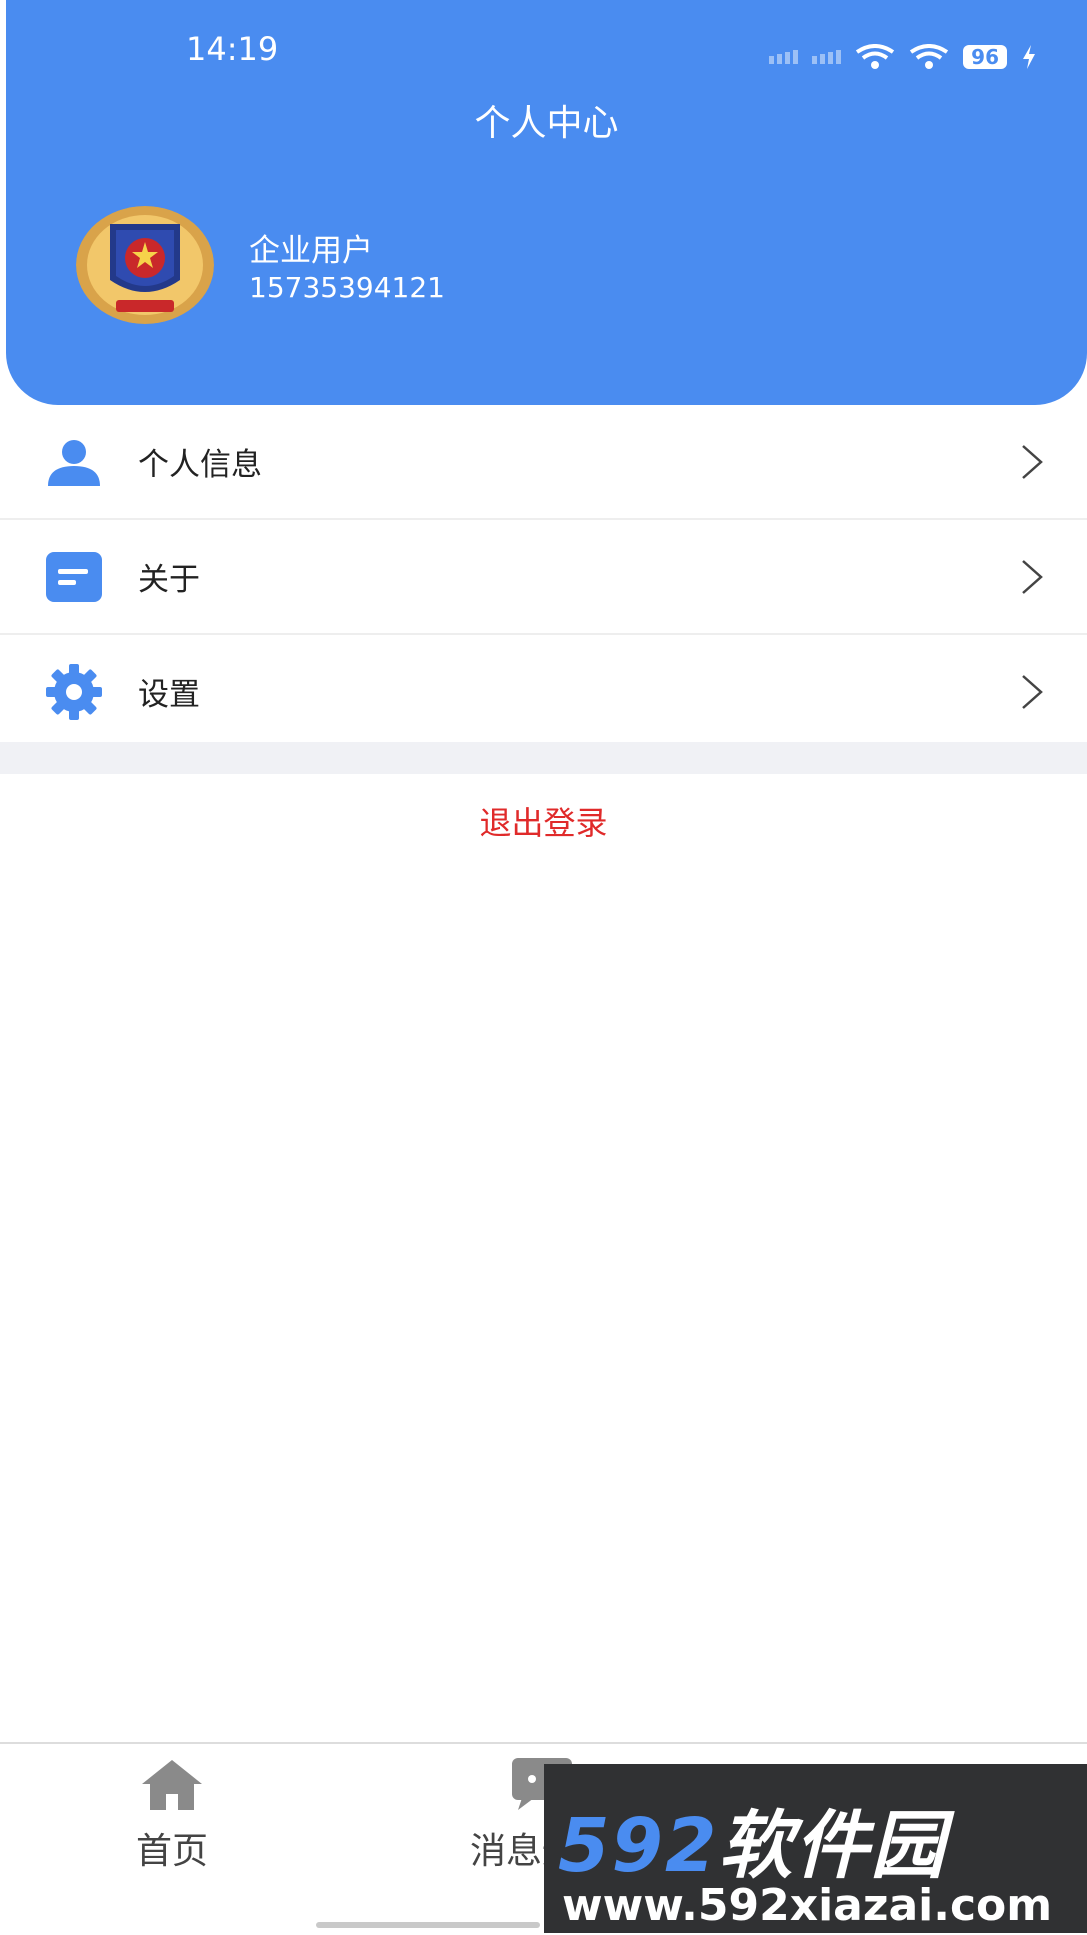 The image size is (1087, 1935). I want to click on home-icon, so click(172, 1785).